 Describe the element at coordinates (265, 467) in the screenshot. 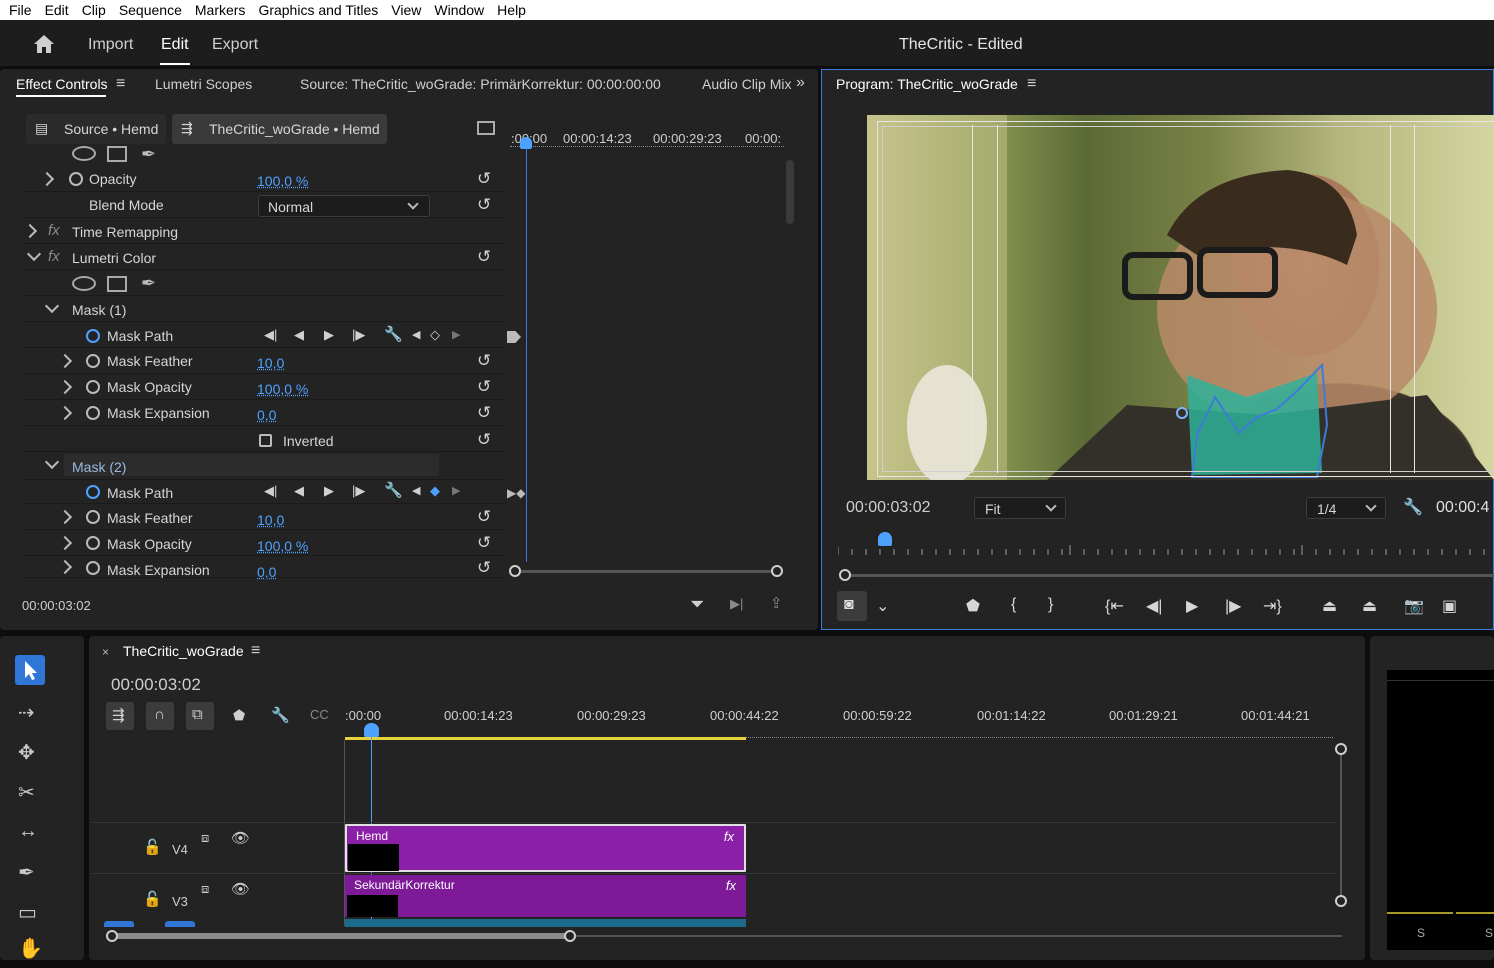

I see `mask2-row: Mask (2)` at that location.